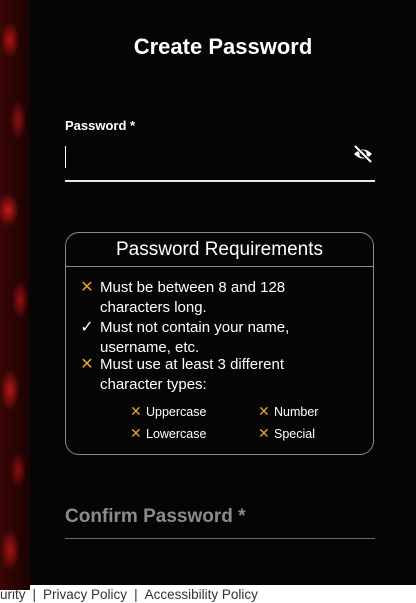 Image resolution: width=416 pixels, height=603 pixels. Describe the element at coordinates (193, 287) in the screenshot. I see `requirement-text: Must be between 8 and 128` at that location.